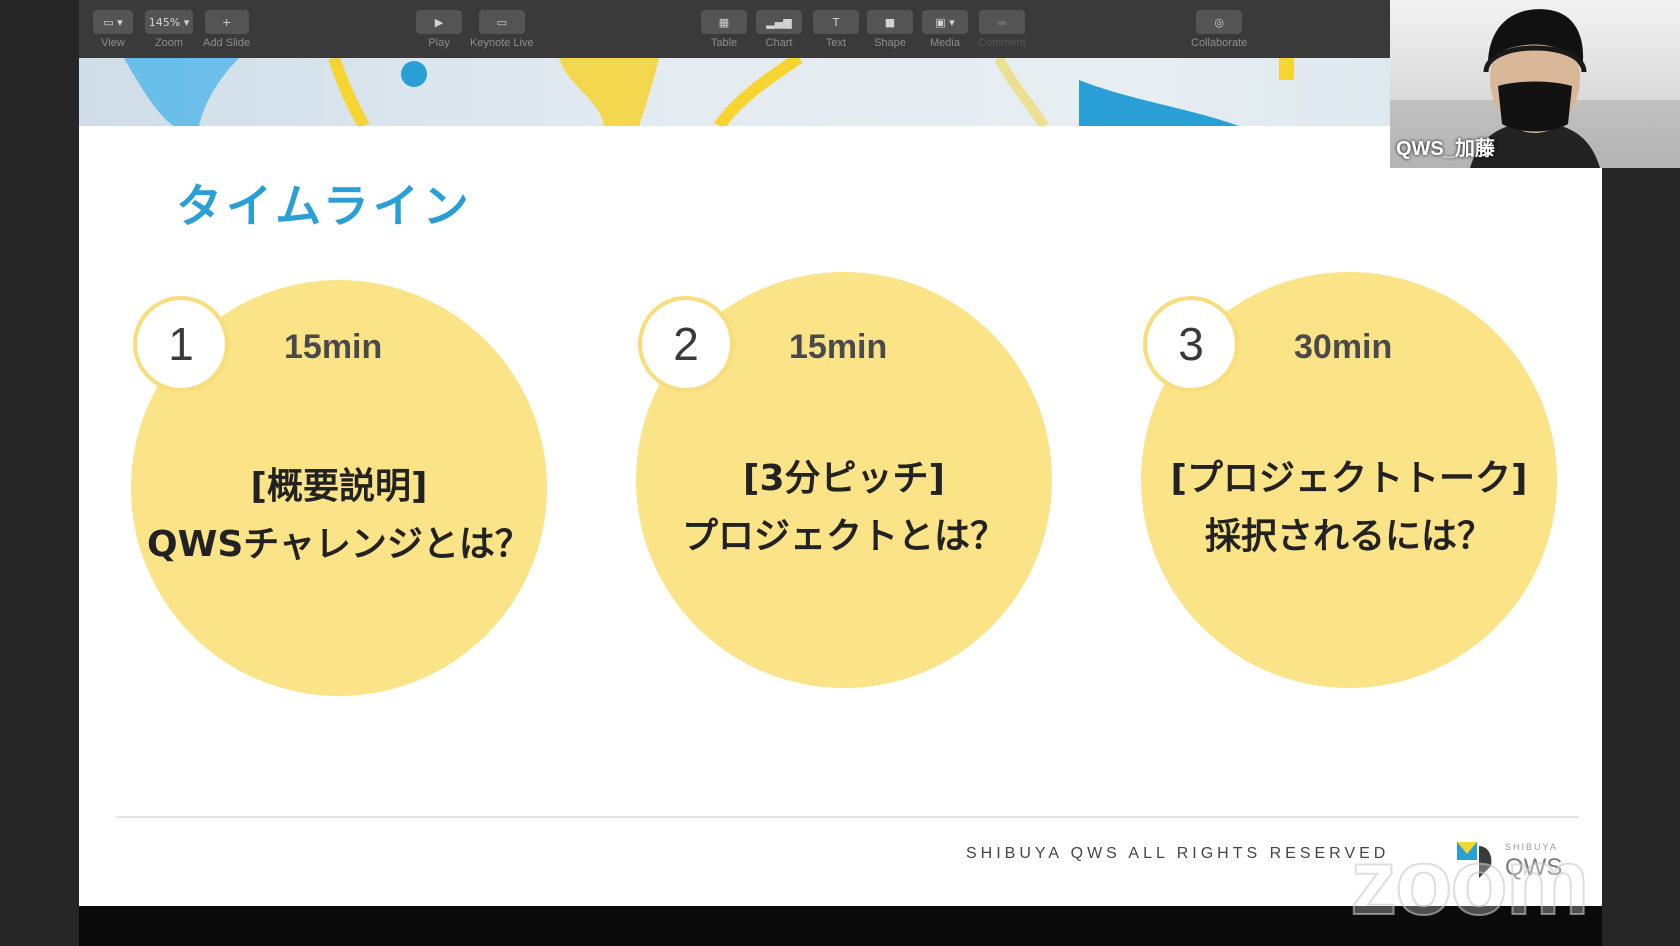 The width and height of the screenshot is (1680, 946). Describe the element at coordinates (779, 43) in the screenshot. I see `chart-label: Chart` at that location.